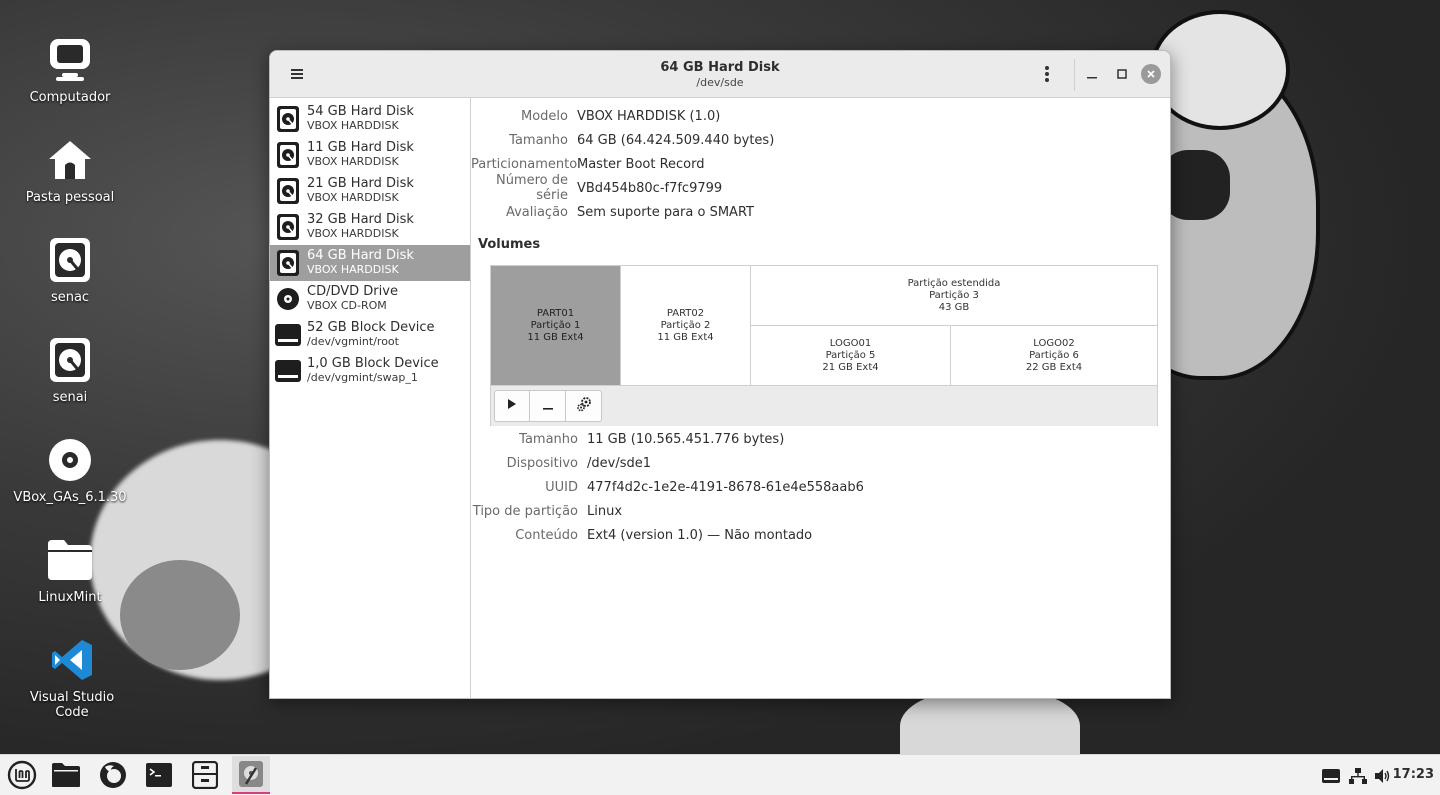 Image resolution: width=1440 pixels, height=795 pixels. I want to click on drive-name: 21 GB Hard Disk, so click(360, 183).